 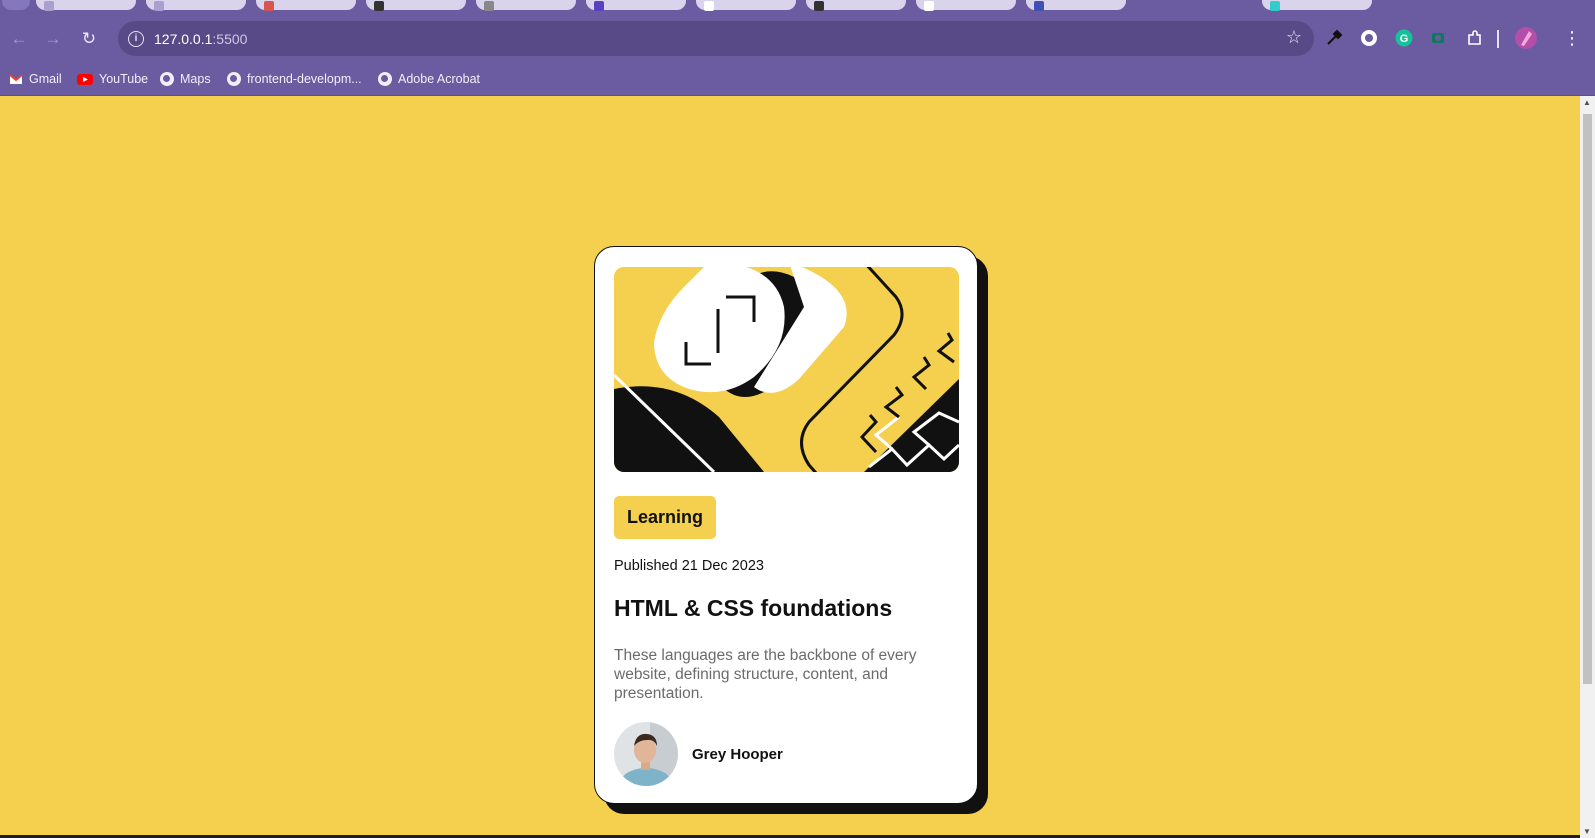 What do you see at coordinates (16, 5) in the screenshot?
I see `tab-search-button` at bounding box center [16, 5].